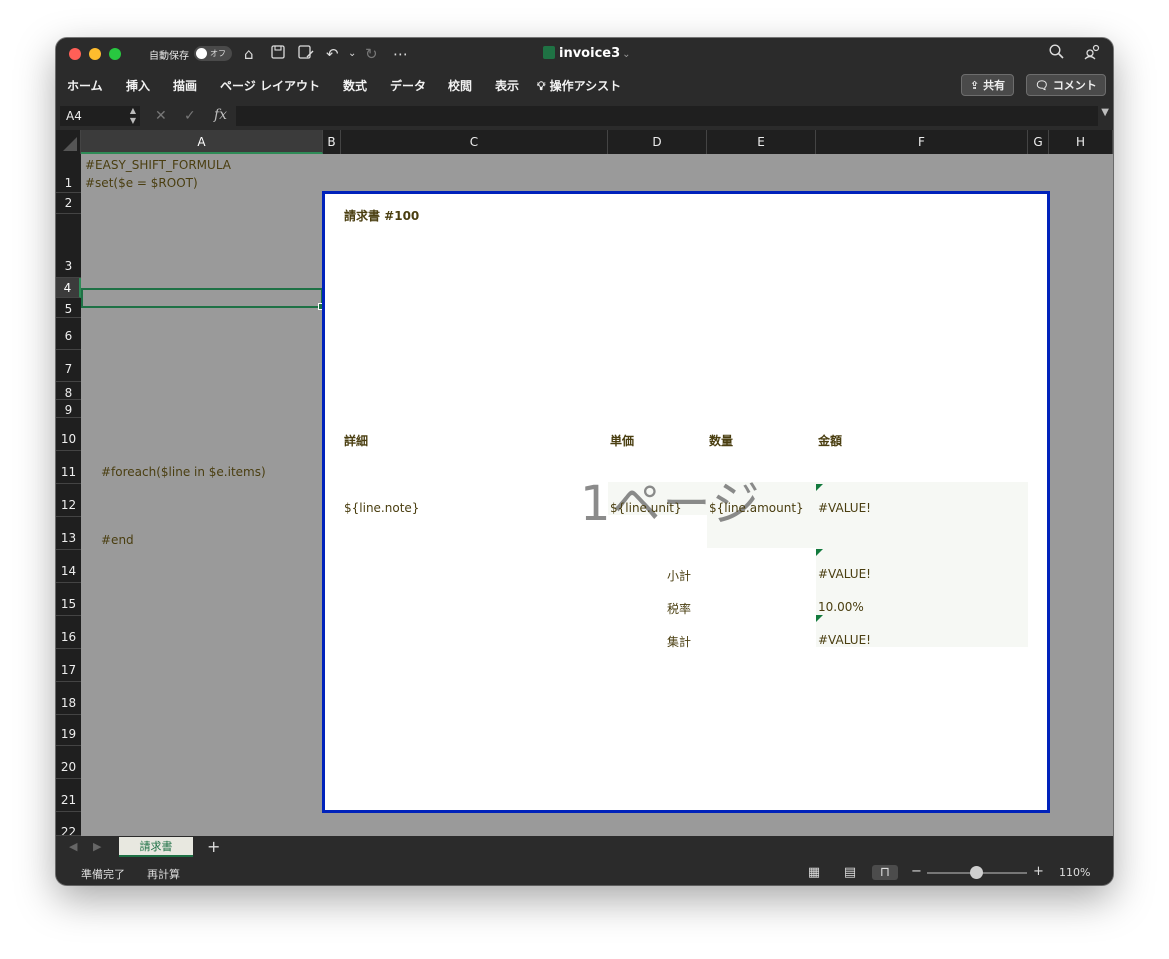 The width and height of the screenshot is (1169, 959). Describe the element at coordinates (667, 116) in the screenshot. I see `formula-input` at that location.